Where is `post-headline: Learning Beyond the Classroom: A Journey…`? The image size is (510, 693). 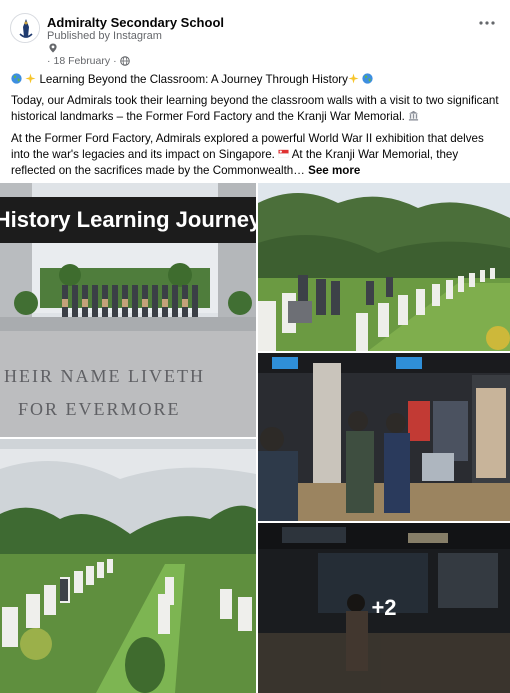
post-headline: Learning Beyond the Classroom: A Journey… is located at coordinates (193, 79).